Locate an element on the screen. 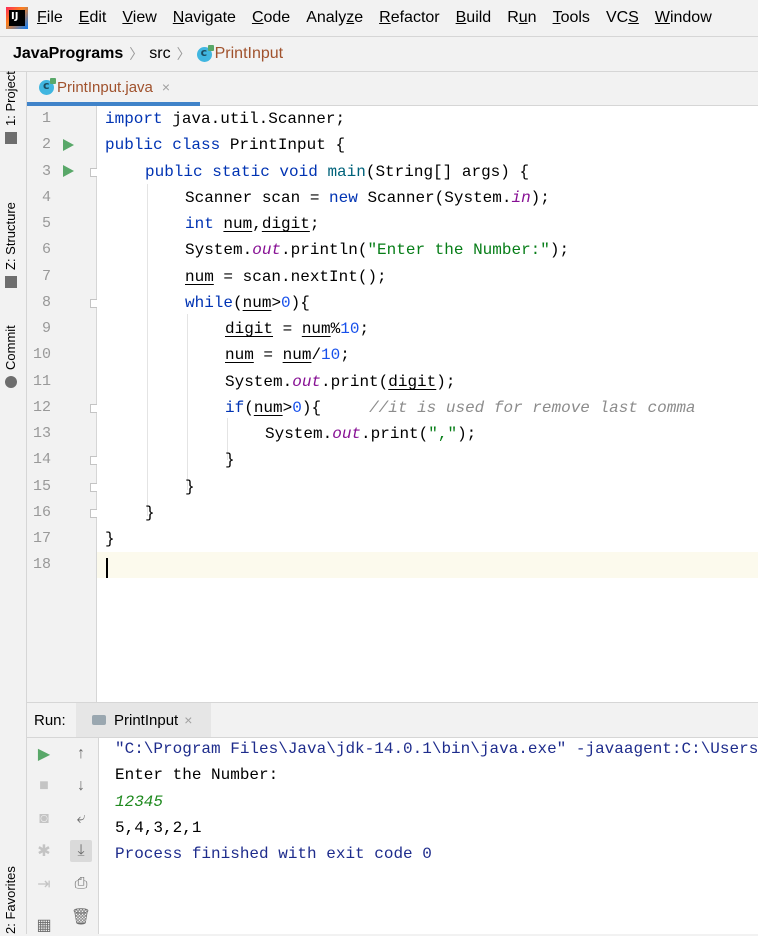  code-line-4: Scanner scan = new Scanner(System.in); is located at coordinates (367, 198).